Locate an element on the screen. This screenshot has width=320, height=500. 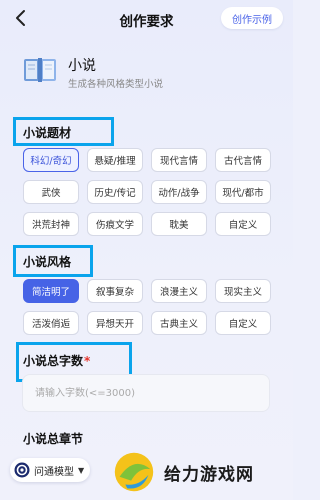
section-title-word-count: 小说总字数* is located at coordinates (56, 360).